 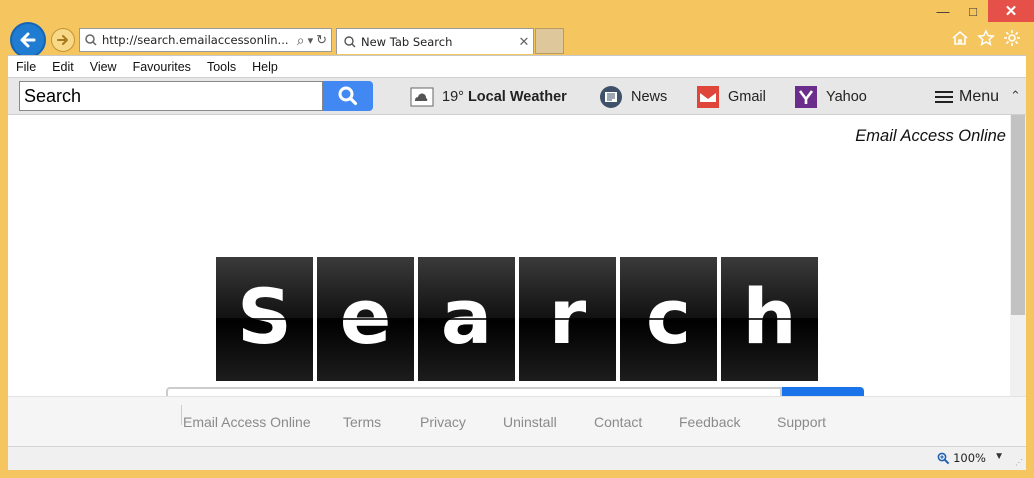 What do you see at coordinates (221, 67) in the screenshot?
I see `menu-tools: Tools` at bounding box center [221, 67].